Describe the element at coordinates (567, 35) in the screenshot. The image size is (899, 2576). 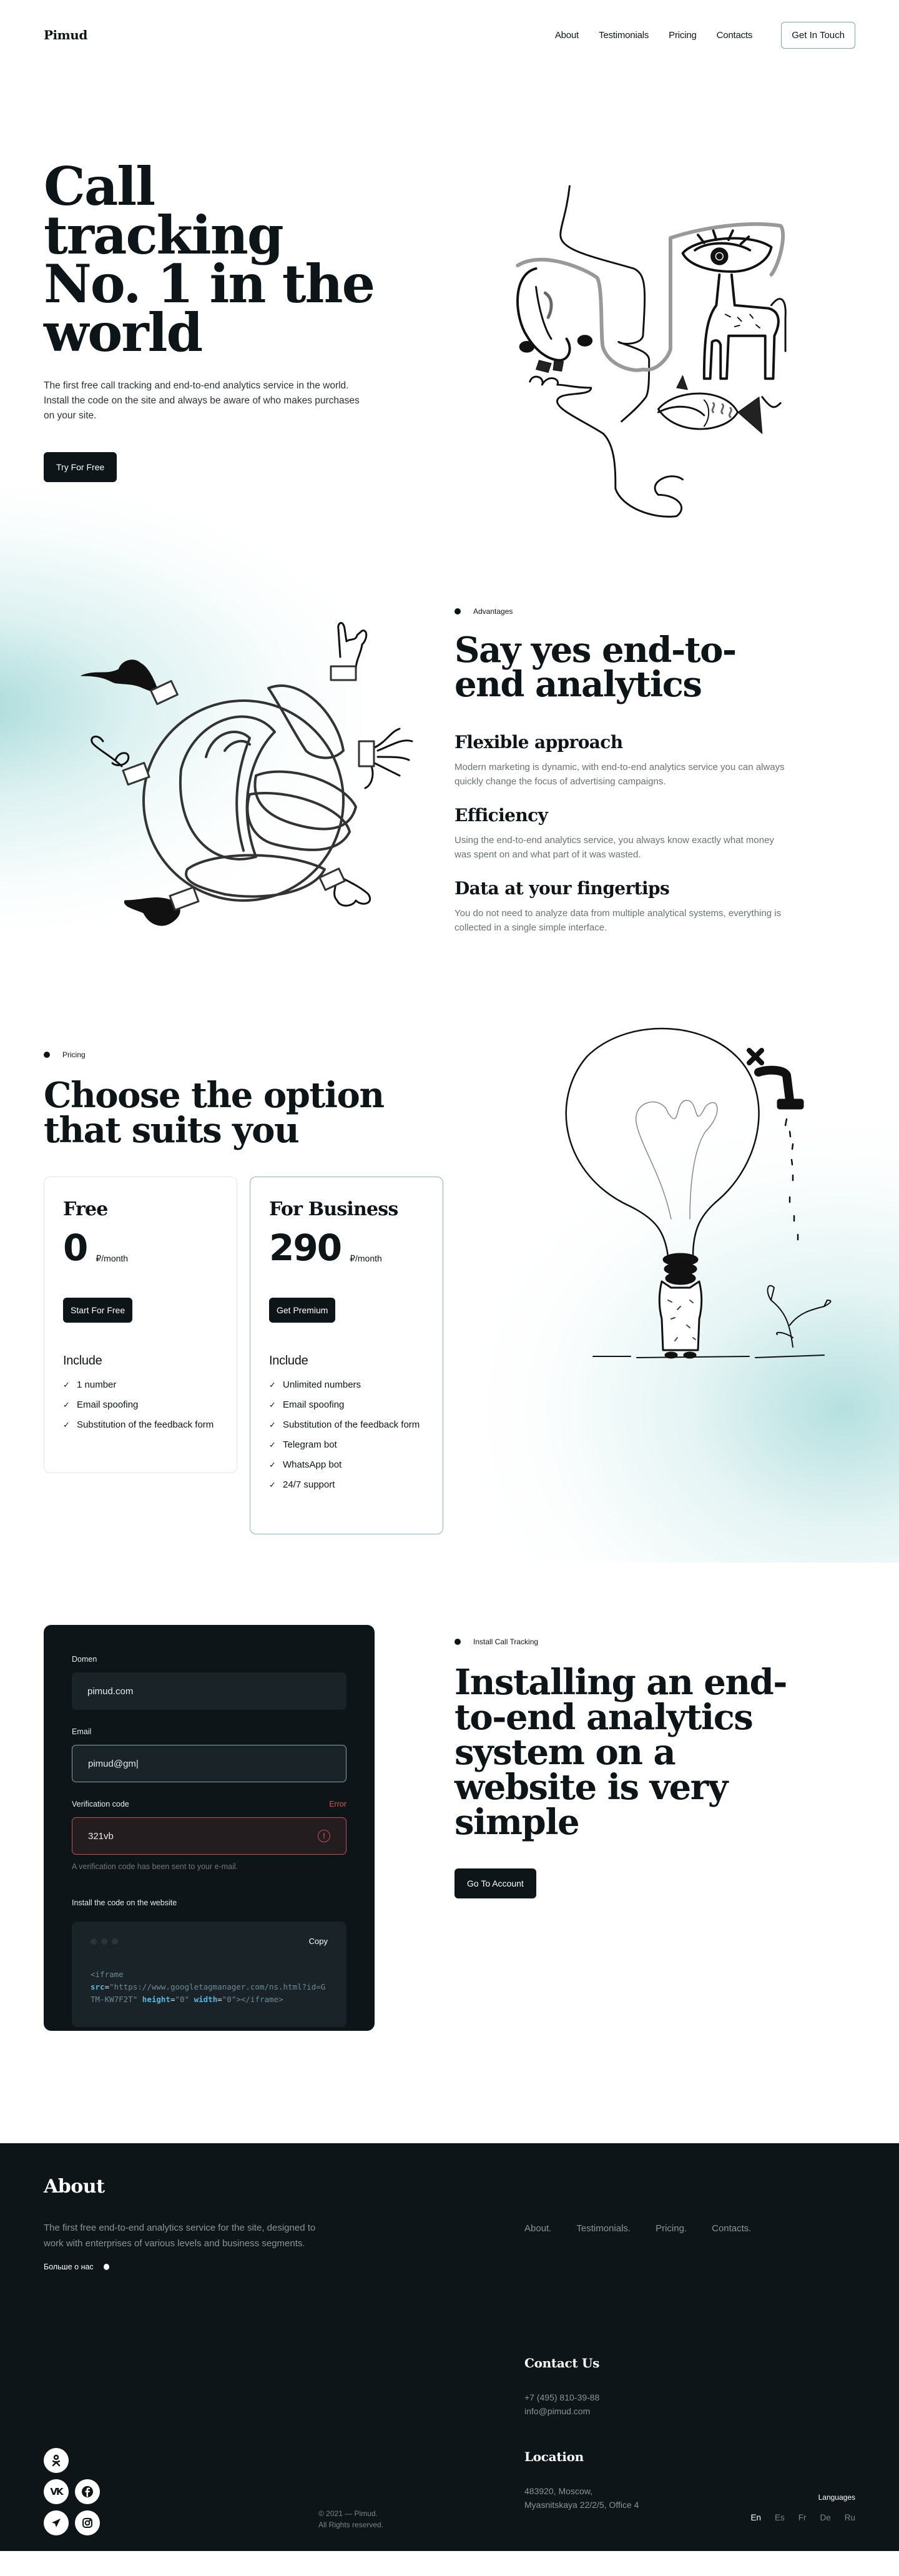
I see `nav-about: About` at that location.